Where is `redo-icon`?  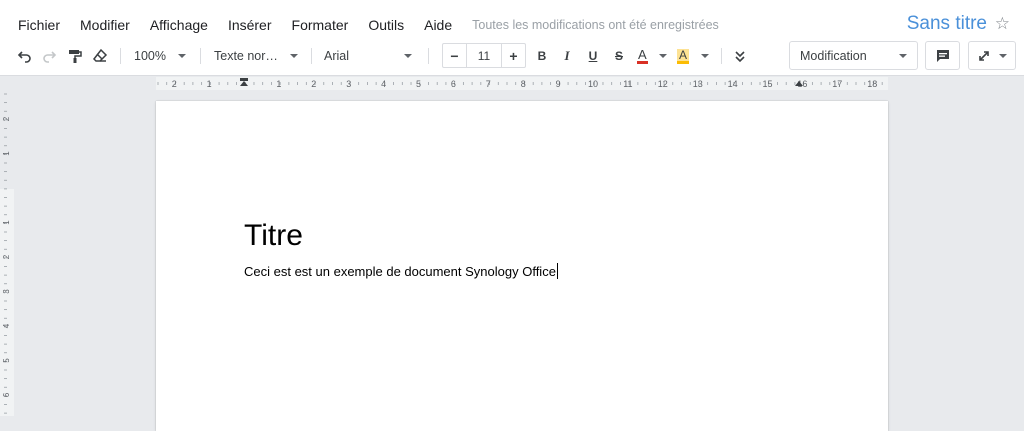 redo-icon is located at coordinates (50, 57).